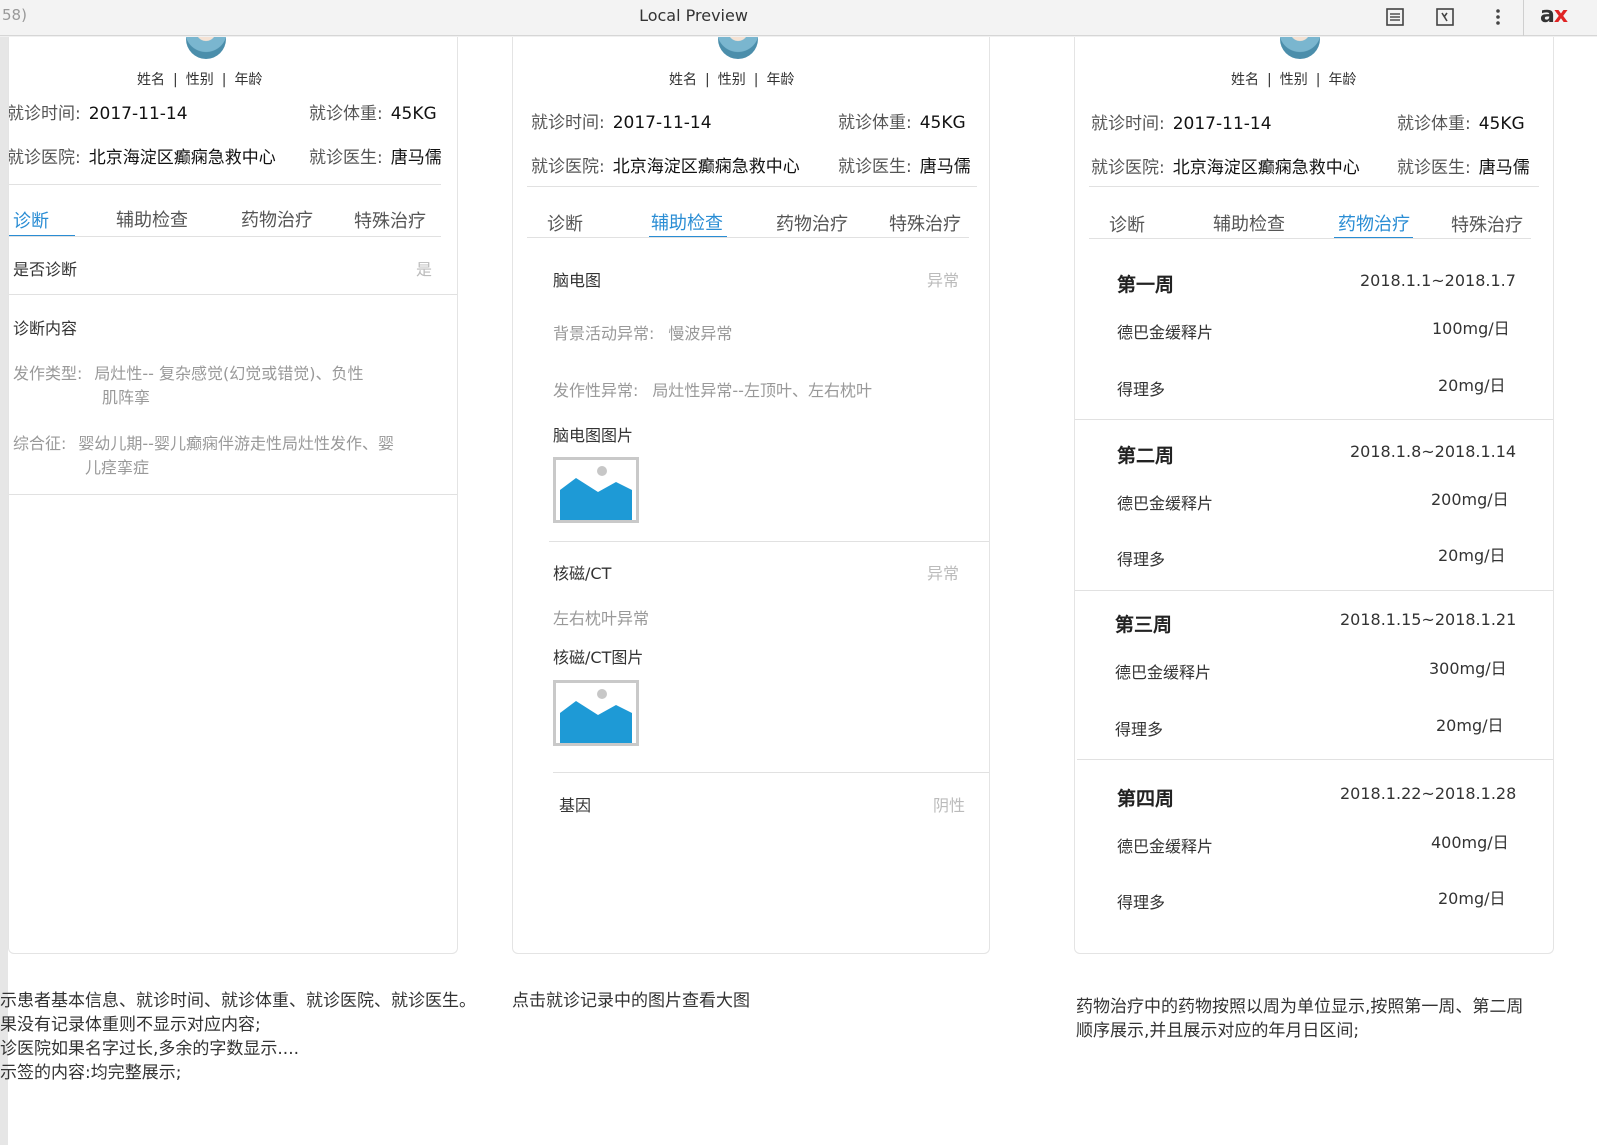 Image resolution: width=1597 pixels, height=1145 pixels. What do you see at coordinates (1470, 499) in the screenshot?
I see `drug-dose: 200mg/日` at bounding box center [1470, 499].